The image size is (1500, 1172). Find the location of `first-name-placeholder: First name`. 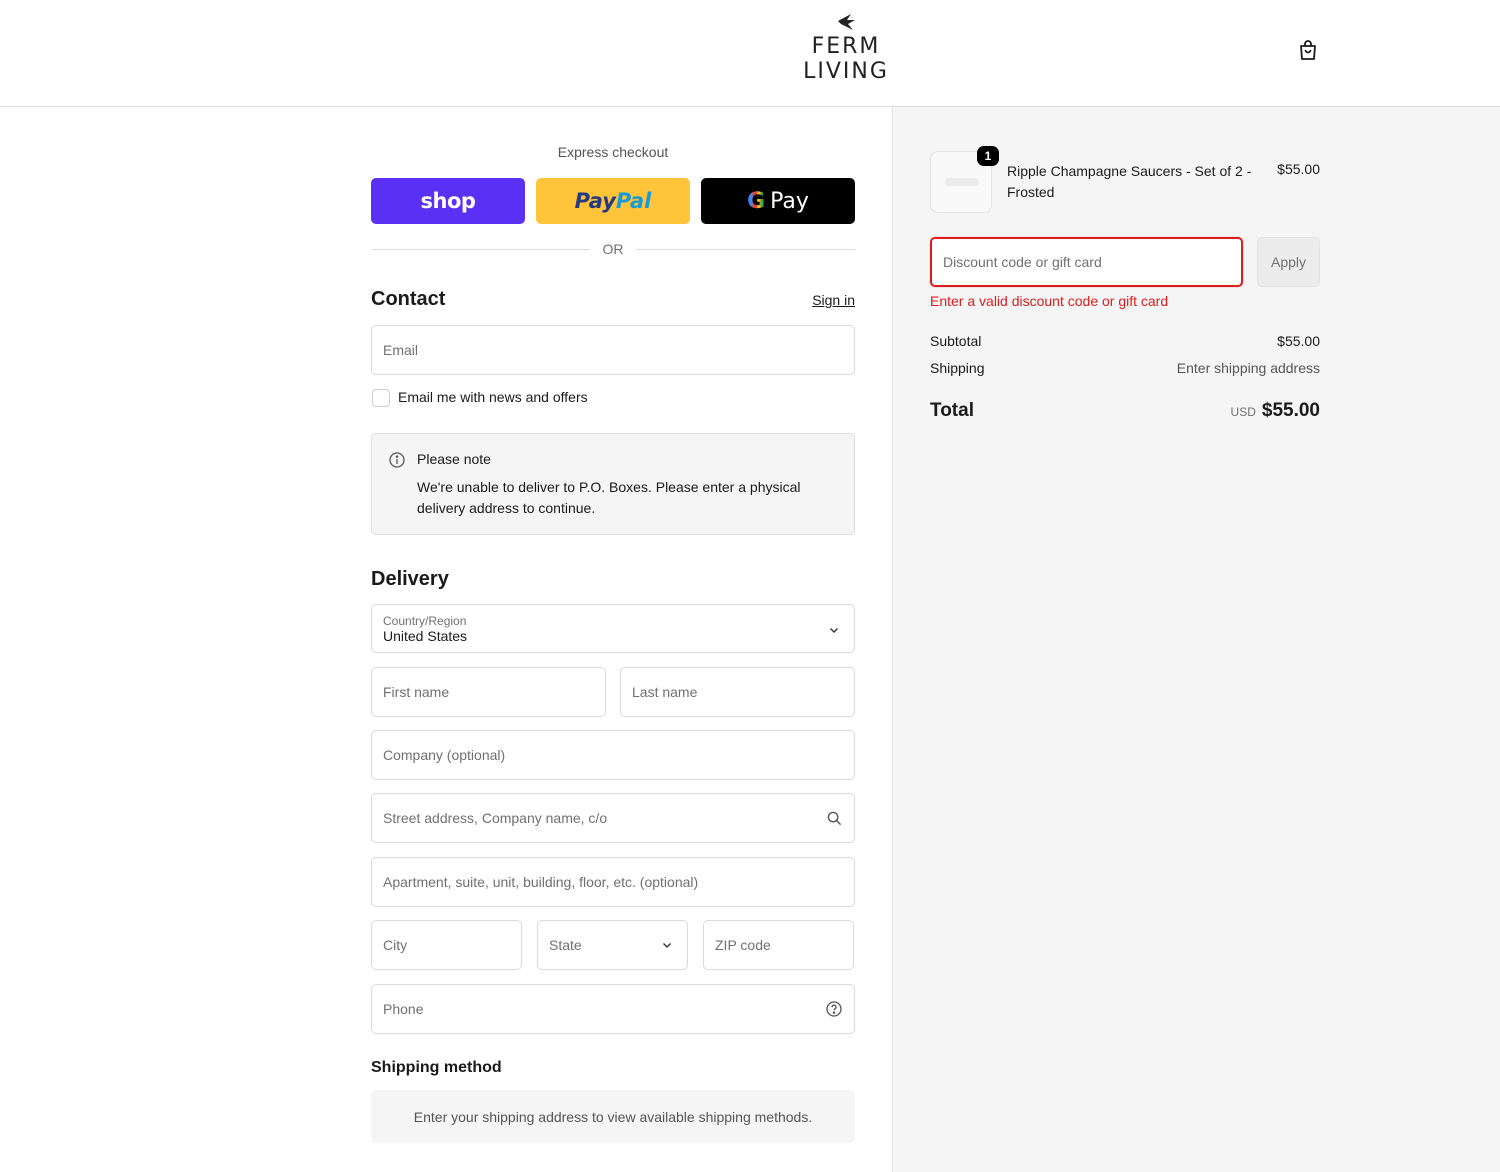

first-name-placeholder: First name is located at coordinates (416, 692).